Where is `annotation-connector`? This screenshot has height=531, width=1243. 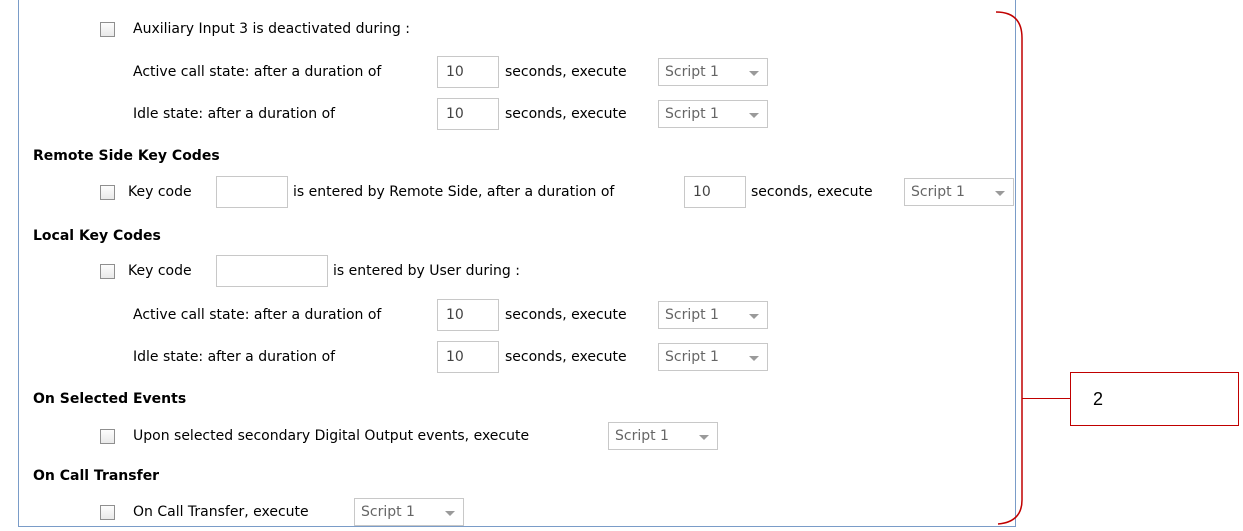 annotation-connector is located at coordinates (1046, 398).